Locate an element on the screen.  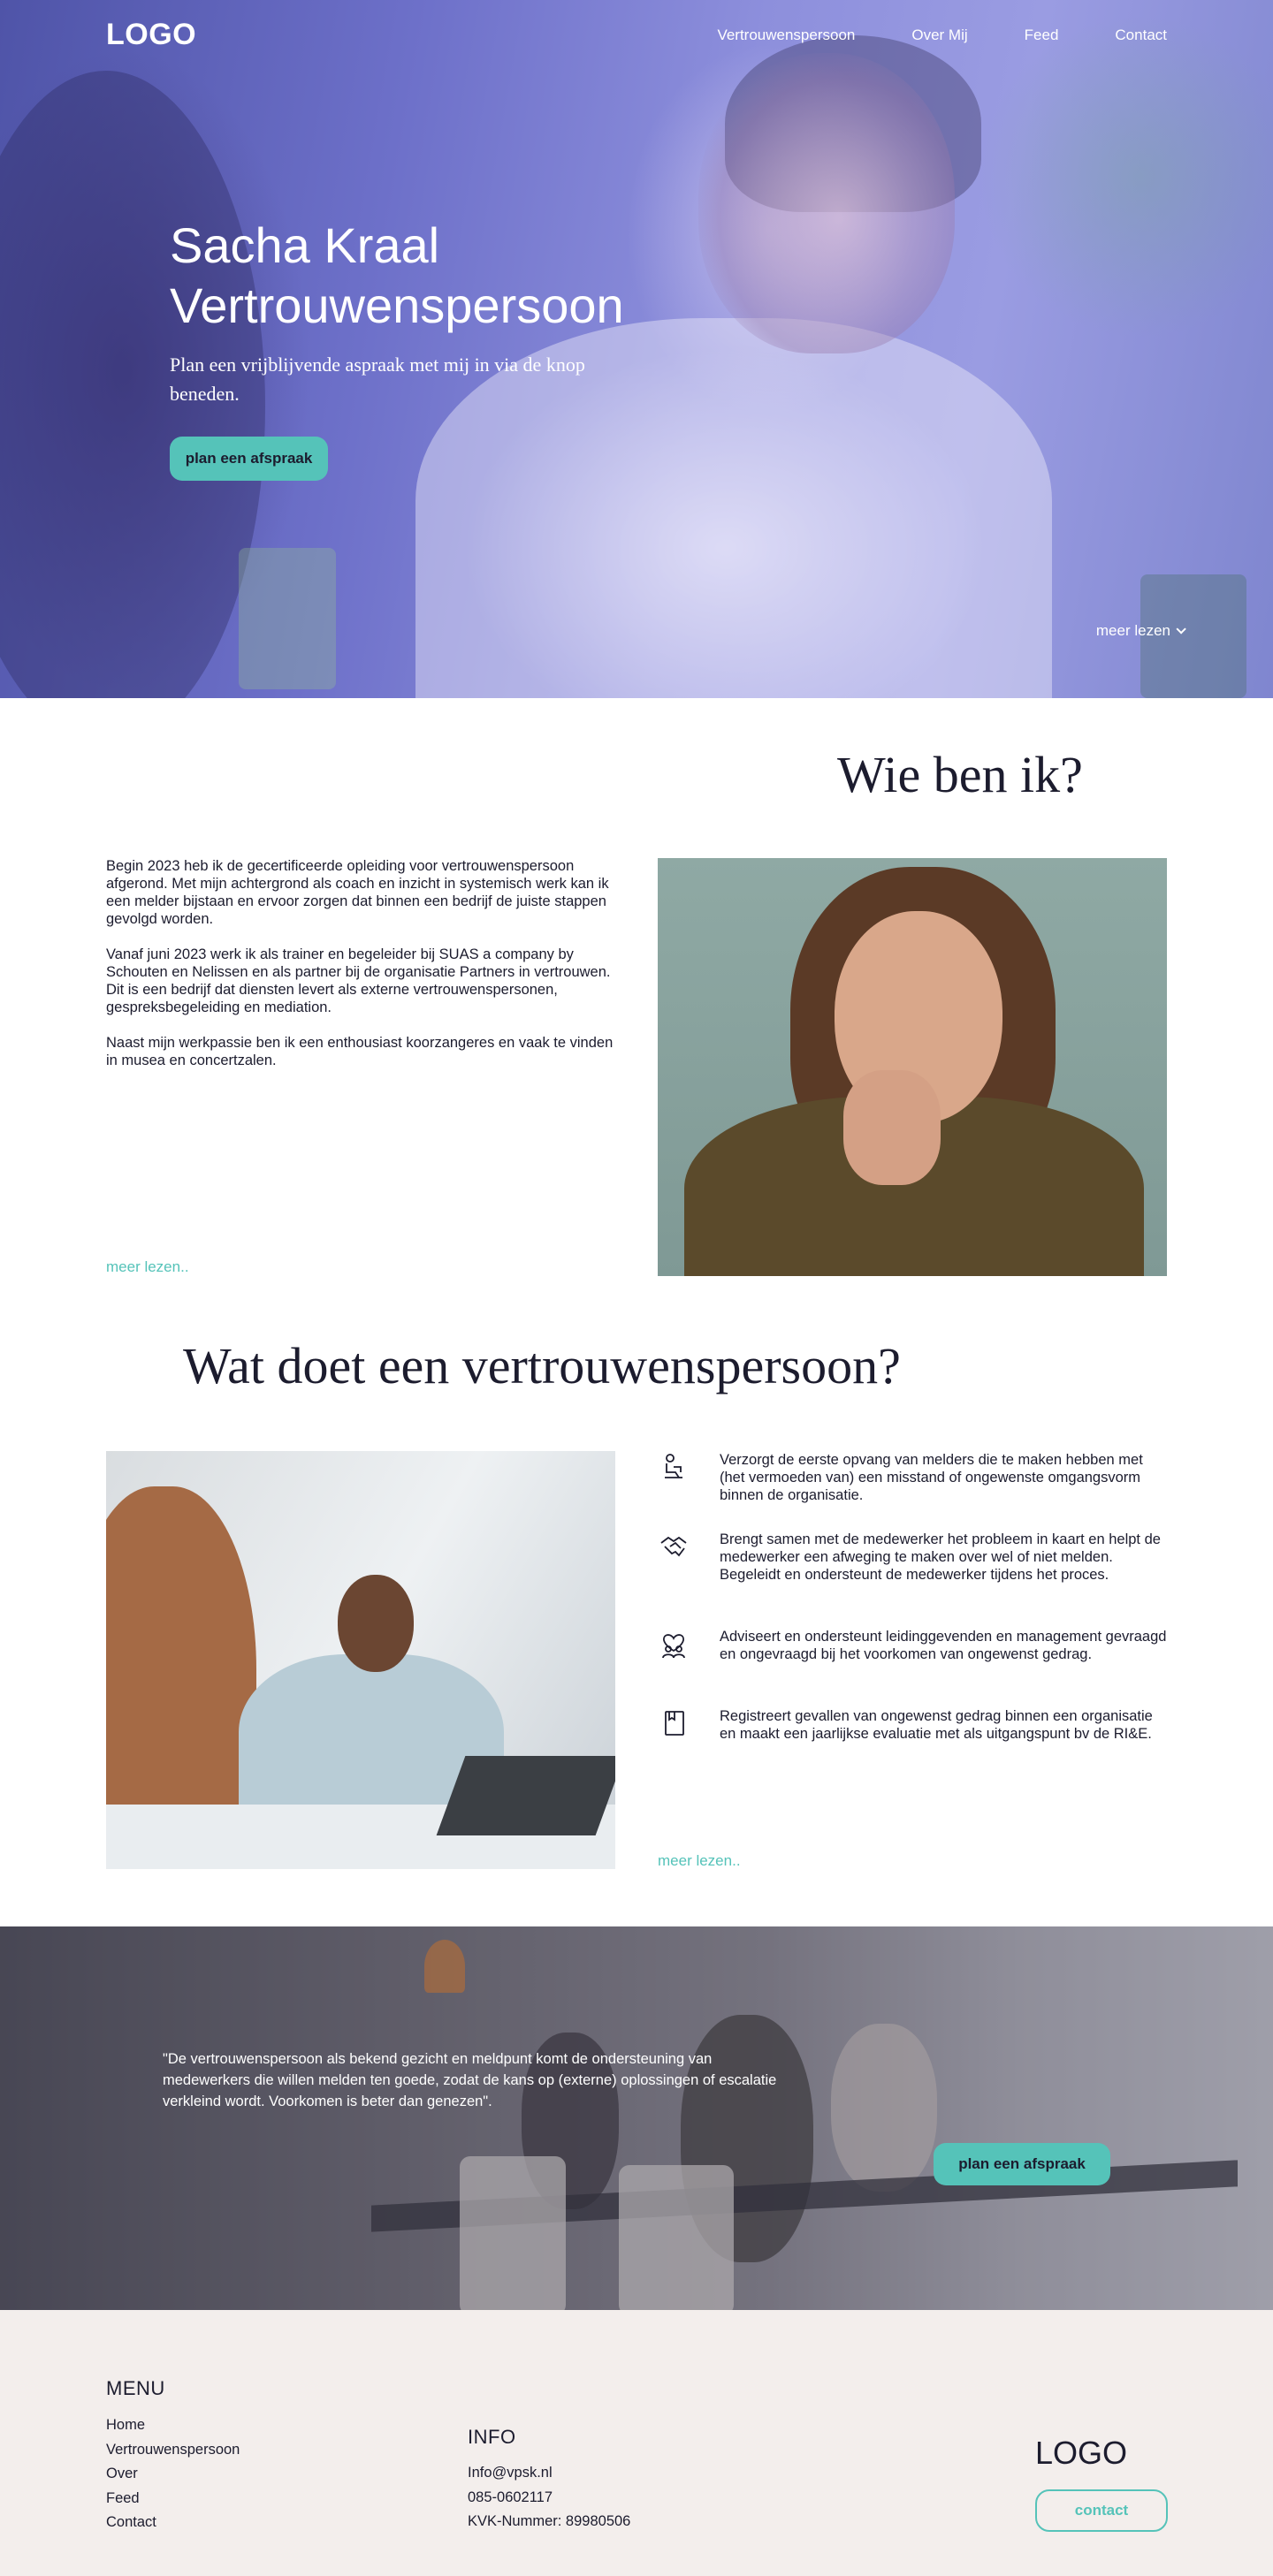
footer-menu-home: Home is located at coordinates (173, 2425).